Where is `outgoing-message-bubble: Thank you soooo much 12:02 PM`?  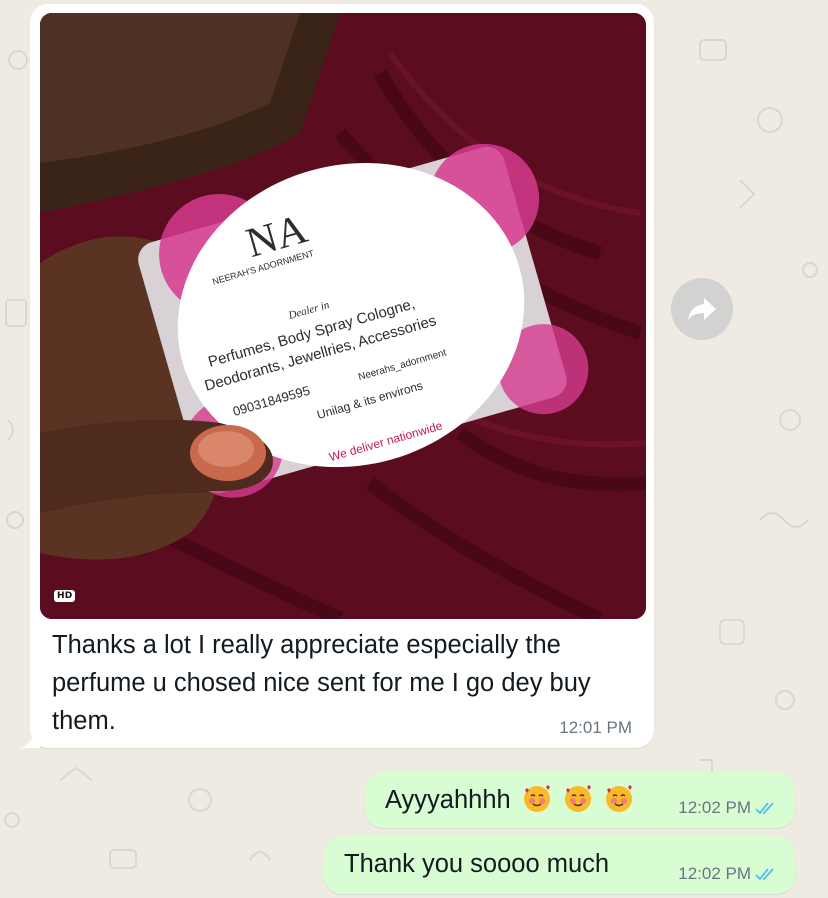
outgoing-message-bubble: Thank you soooo much 12:02 PM is located at coordinates (559, 865).